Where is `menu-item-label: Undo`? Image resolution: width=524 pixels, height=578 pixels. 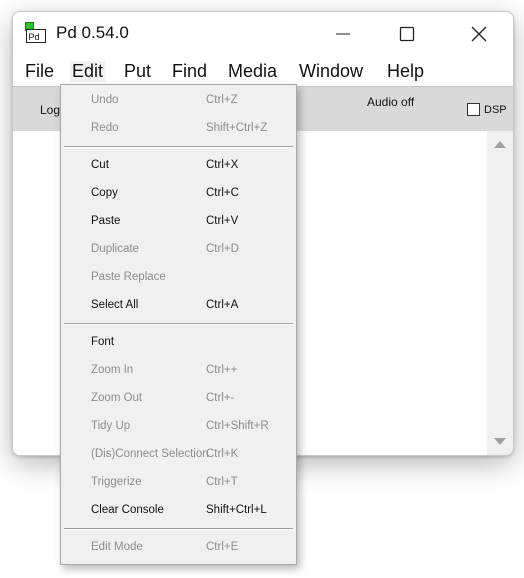 menu-item-label: Undo is located at coordinates (105, 100).